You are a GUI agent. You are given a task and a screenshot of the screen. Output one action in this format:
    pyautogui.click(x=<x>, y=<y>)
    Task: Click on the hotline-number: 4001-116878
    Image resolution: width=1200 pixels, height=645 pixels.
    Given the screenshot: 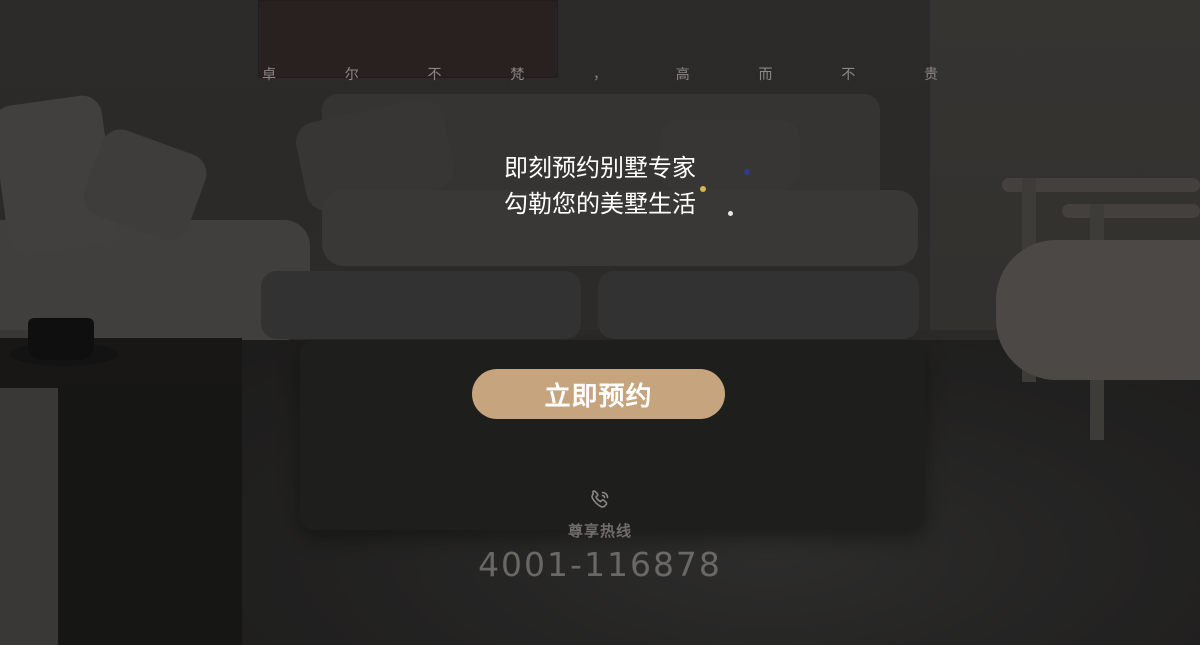 What is the action you would take?
    pyautogui.click(x=600, y=564)
    